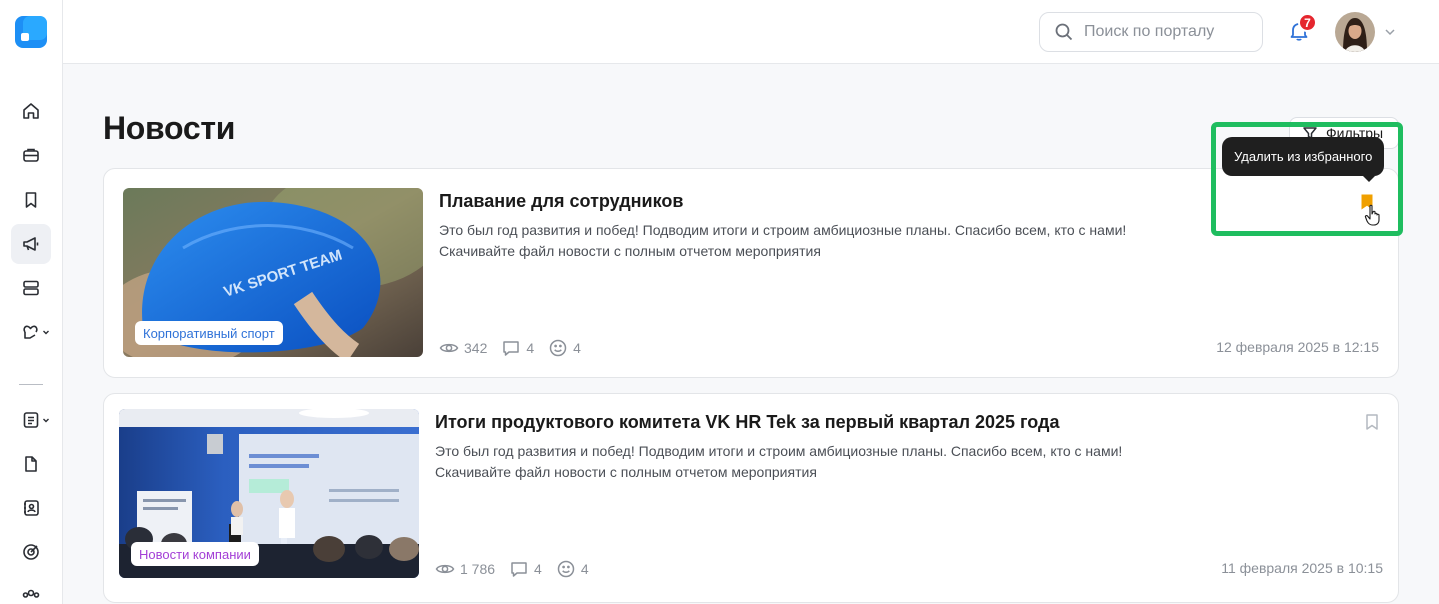 The height and width of the screenshot is (604, 1439). I want to click on news-tag: Корпоративный спорт, so click(209, 333).